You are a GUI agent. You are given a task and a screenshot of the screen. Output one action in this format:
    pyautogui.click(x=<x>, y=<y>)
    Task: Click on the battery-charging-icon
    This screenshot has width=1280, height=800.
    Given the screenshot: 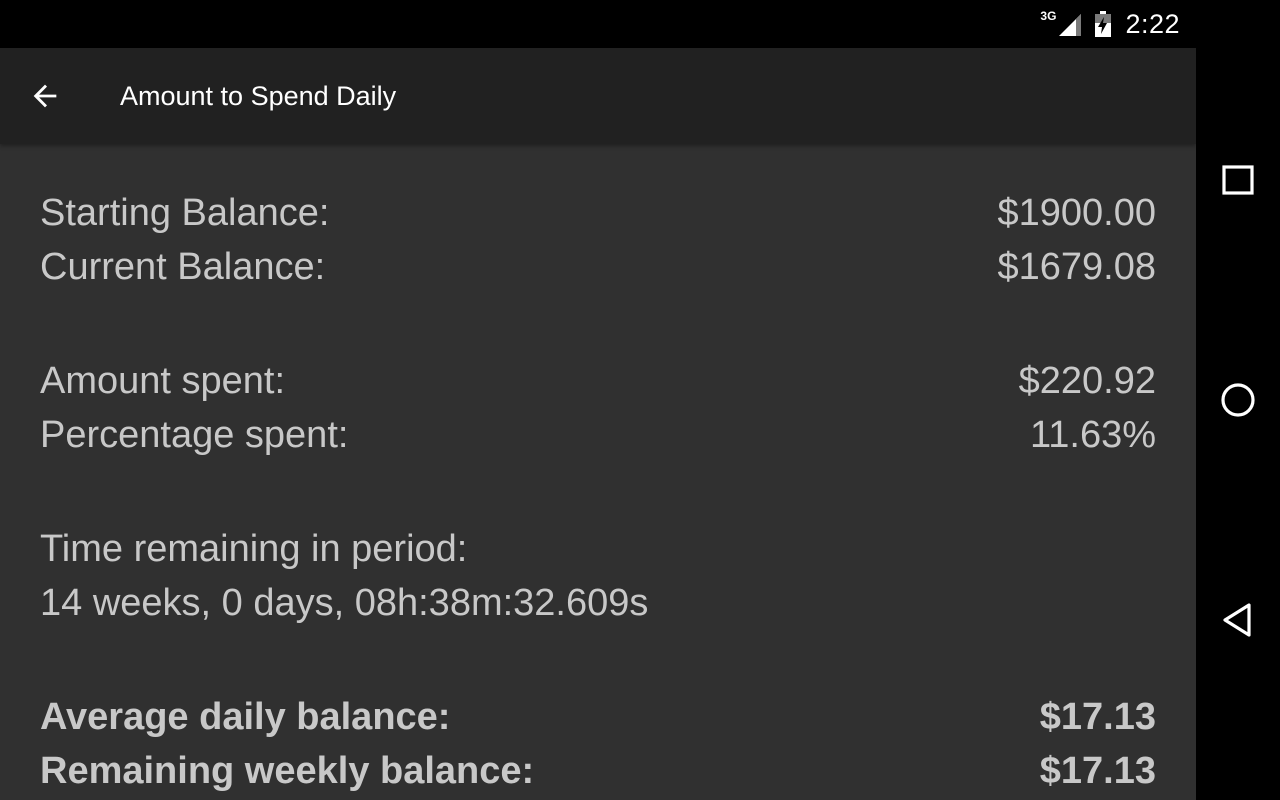 What is the action you would take?
    pyautogui.click(x=1103, y=24)
    